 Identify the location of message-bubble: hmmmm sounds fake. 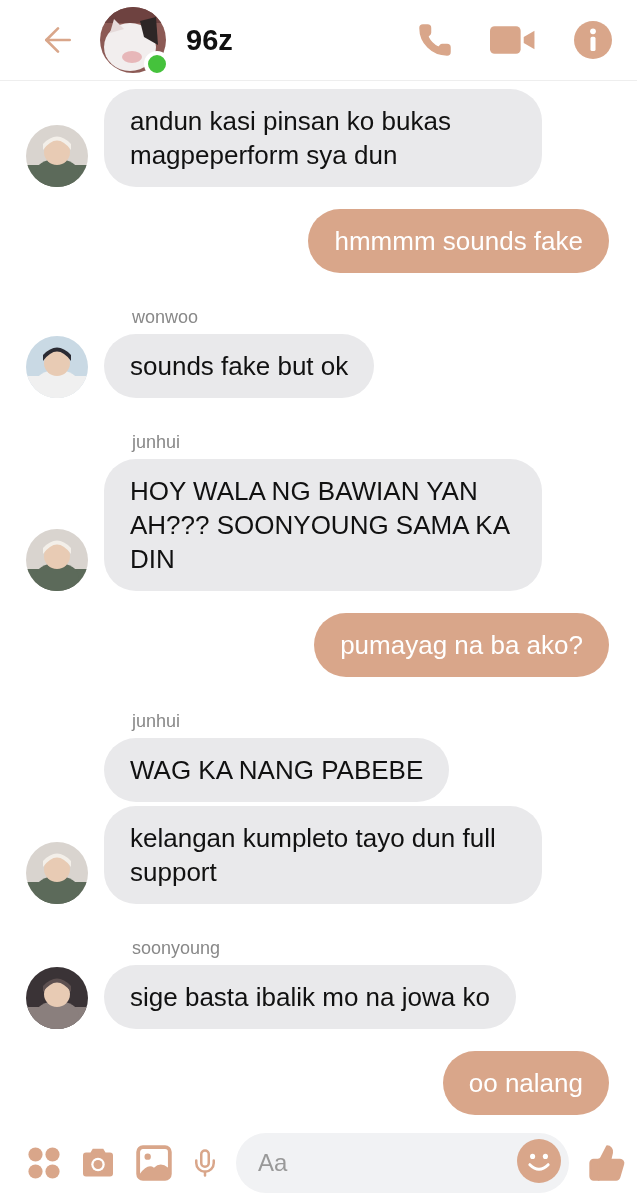
(458, 241).